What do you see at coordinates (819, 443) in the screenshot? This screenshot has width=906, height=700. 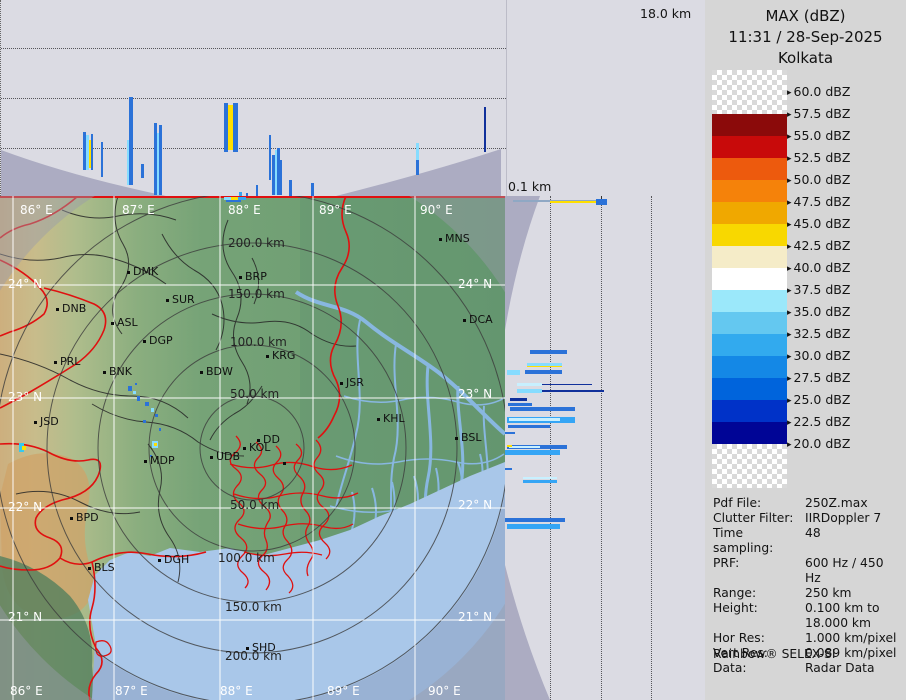 I see `scale-label: ▸ 20.0 dBZ` at bounding box center [819, 443].